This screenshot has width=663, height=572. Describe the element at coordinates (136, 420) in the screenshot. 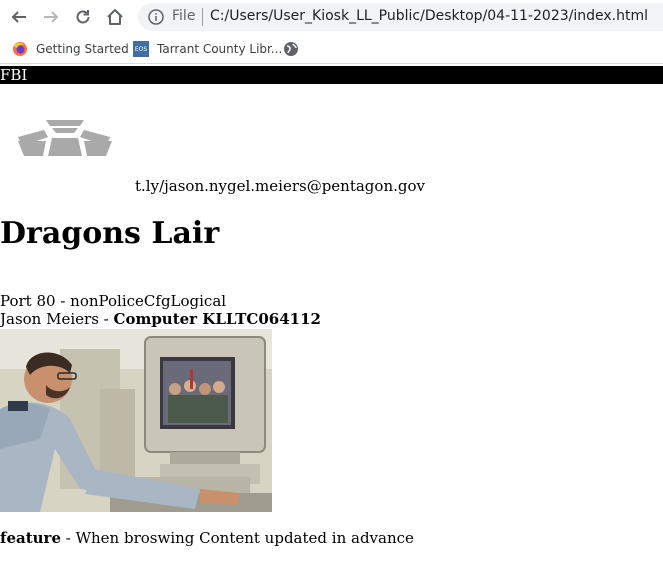

I see `officer-at-computer-photo` at that location.